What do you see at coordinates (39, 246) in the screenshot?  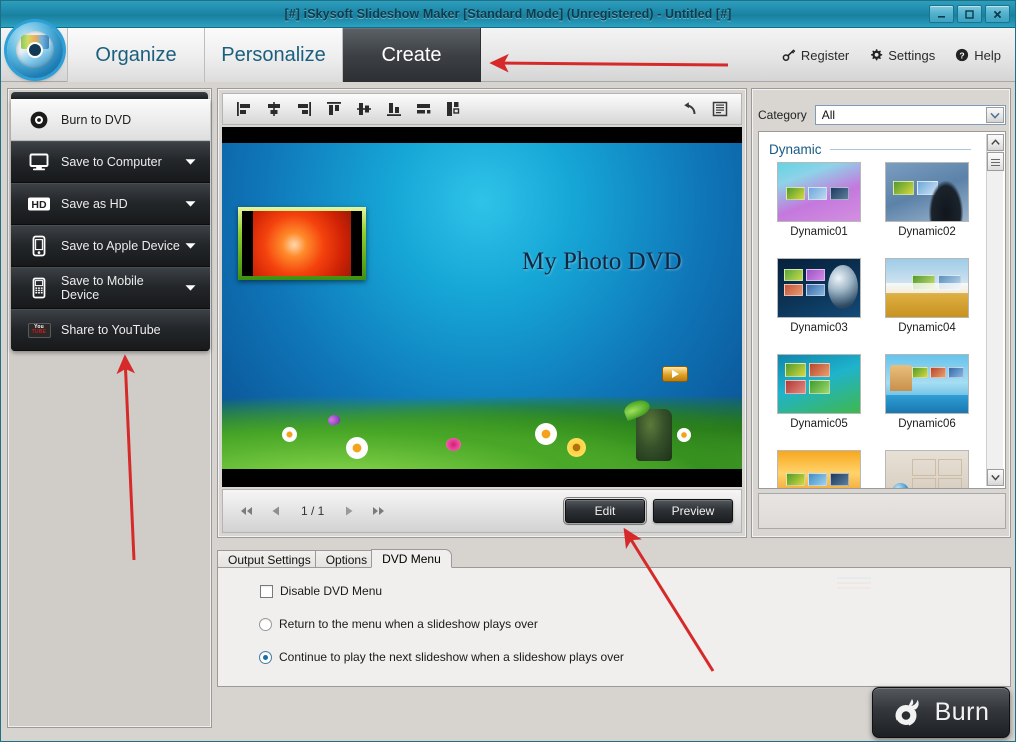 I see `phone-icon` at bounding box center [39, 246].